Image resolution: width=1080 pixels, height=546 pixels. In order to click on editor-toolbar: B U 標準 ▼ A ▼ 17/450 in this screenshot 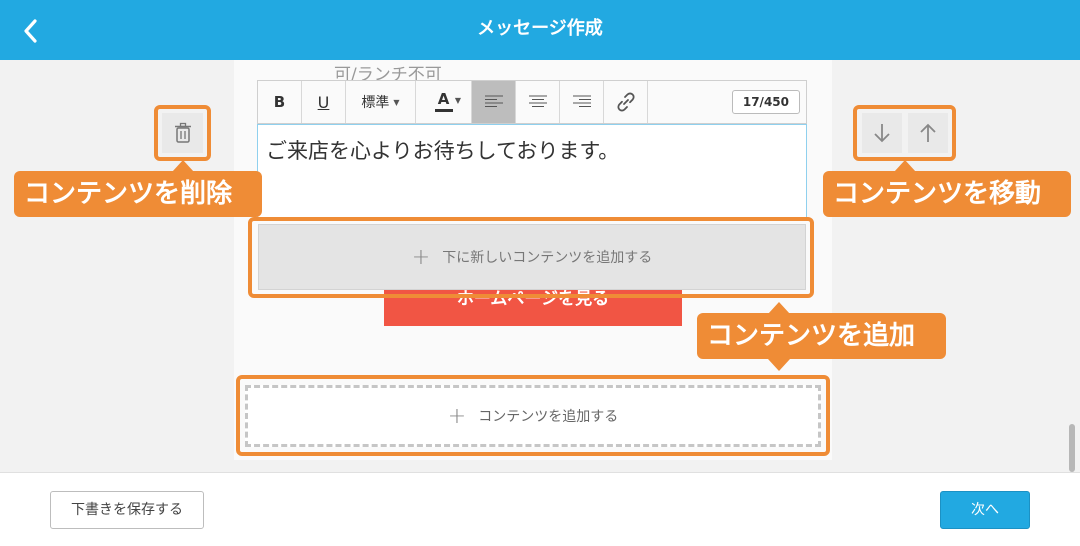, I will do `click(532, 102)`.